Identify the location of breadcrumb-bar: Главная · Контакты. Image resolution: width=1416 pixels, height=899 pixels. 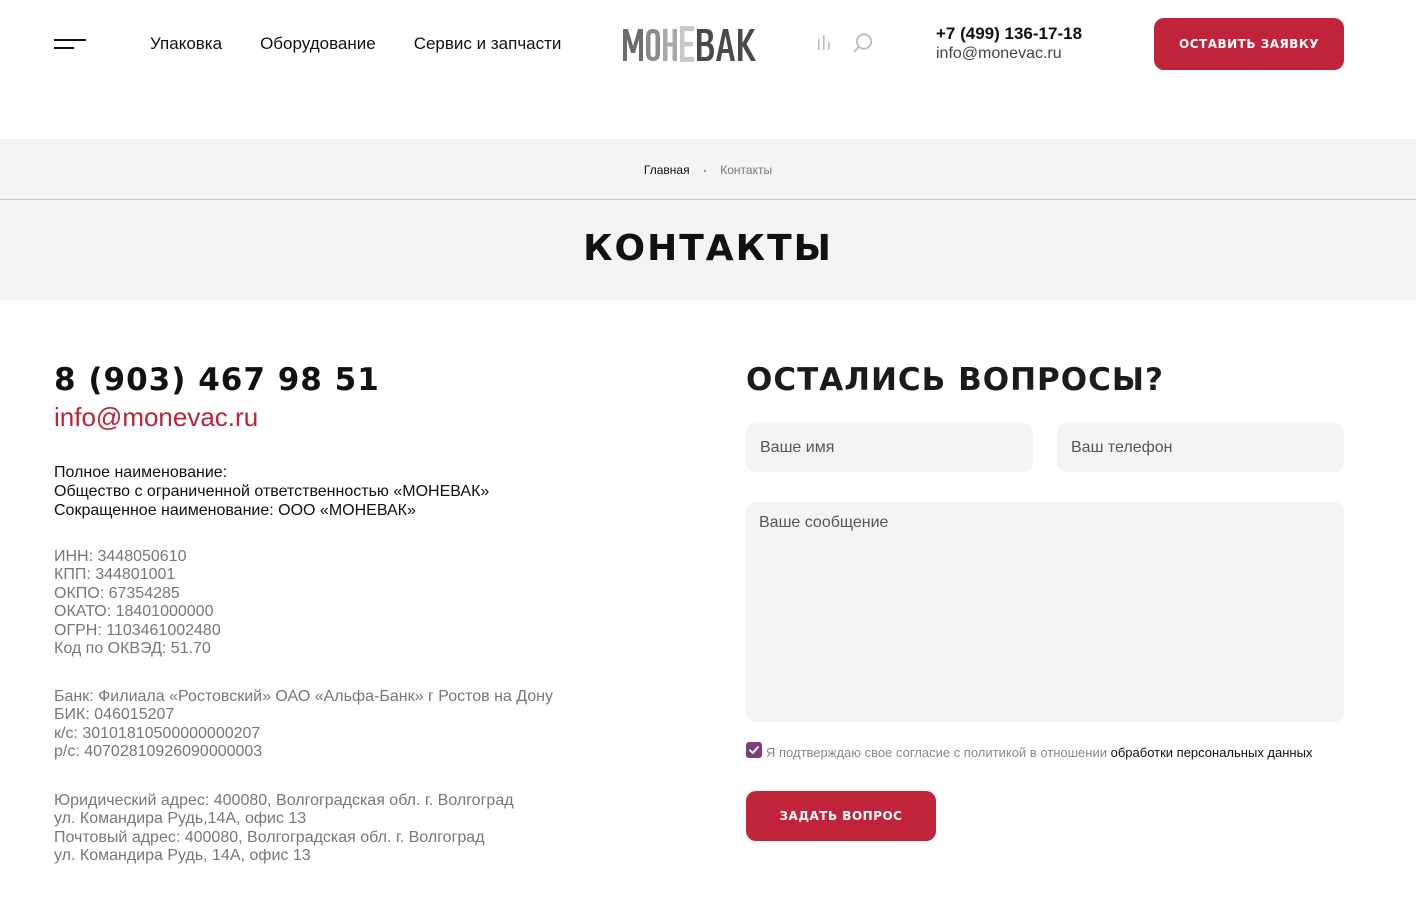
(708, 169).